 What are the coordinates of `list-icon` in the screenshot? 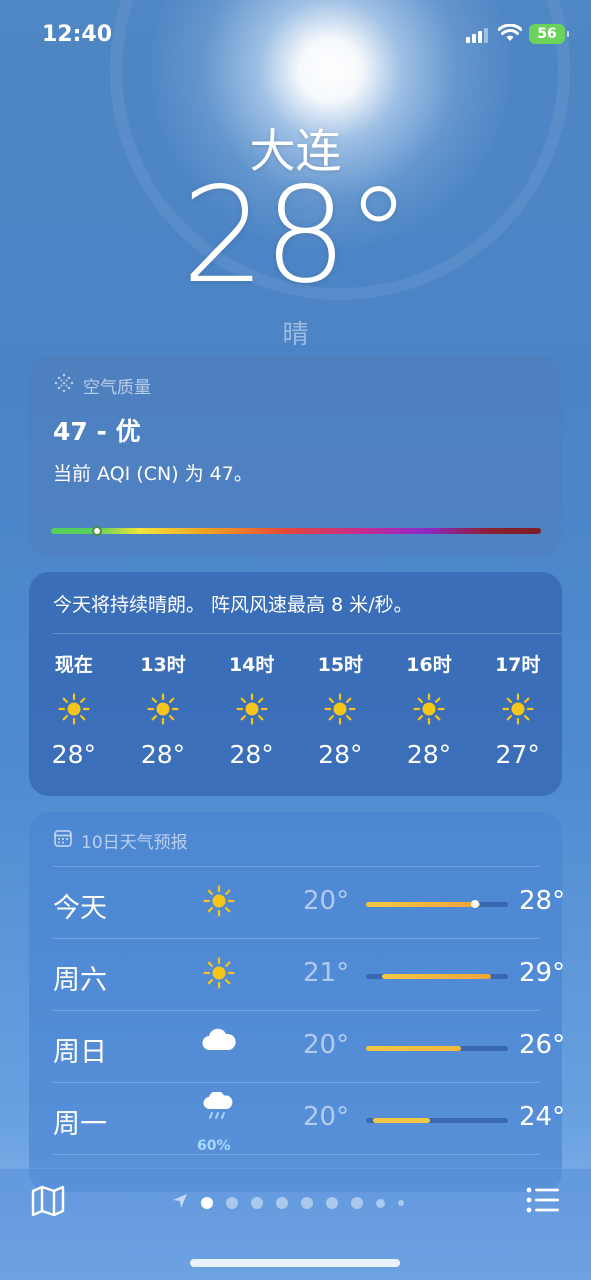 It's located at (543, 1202).